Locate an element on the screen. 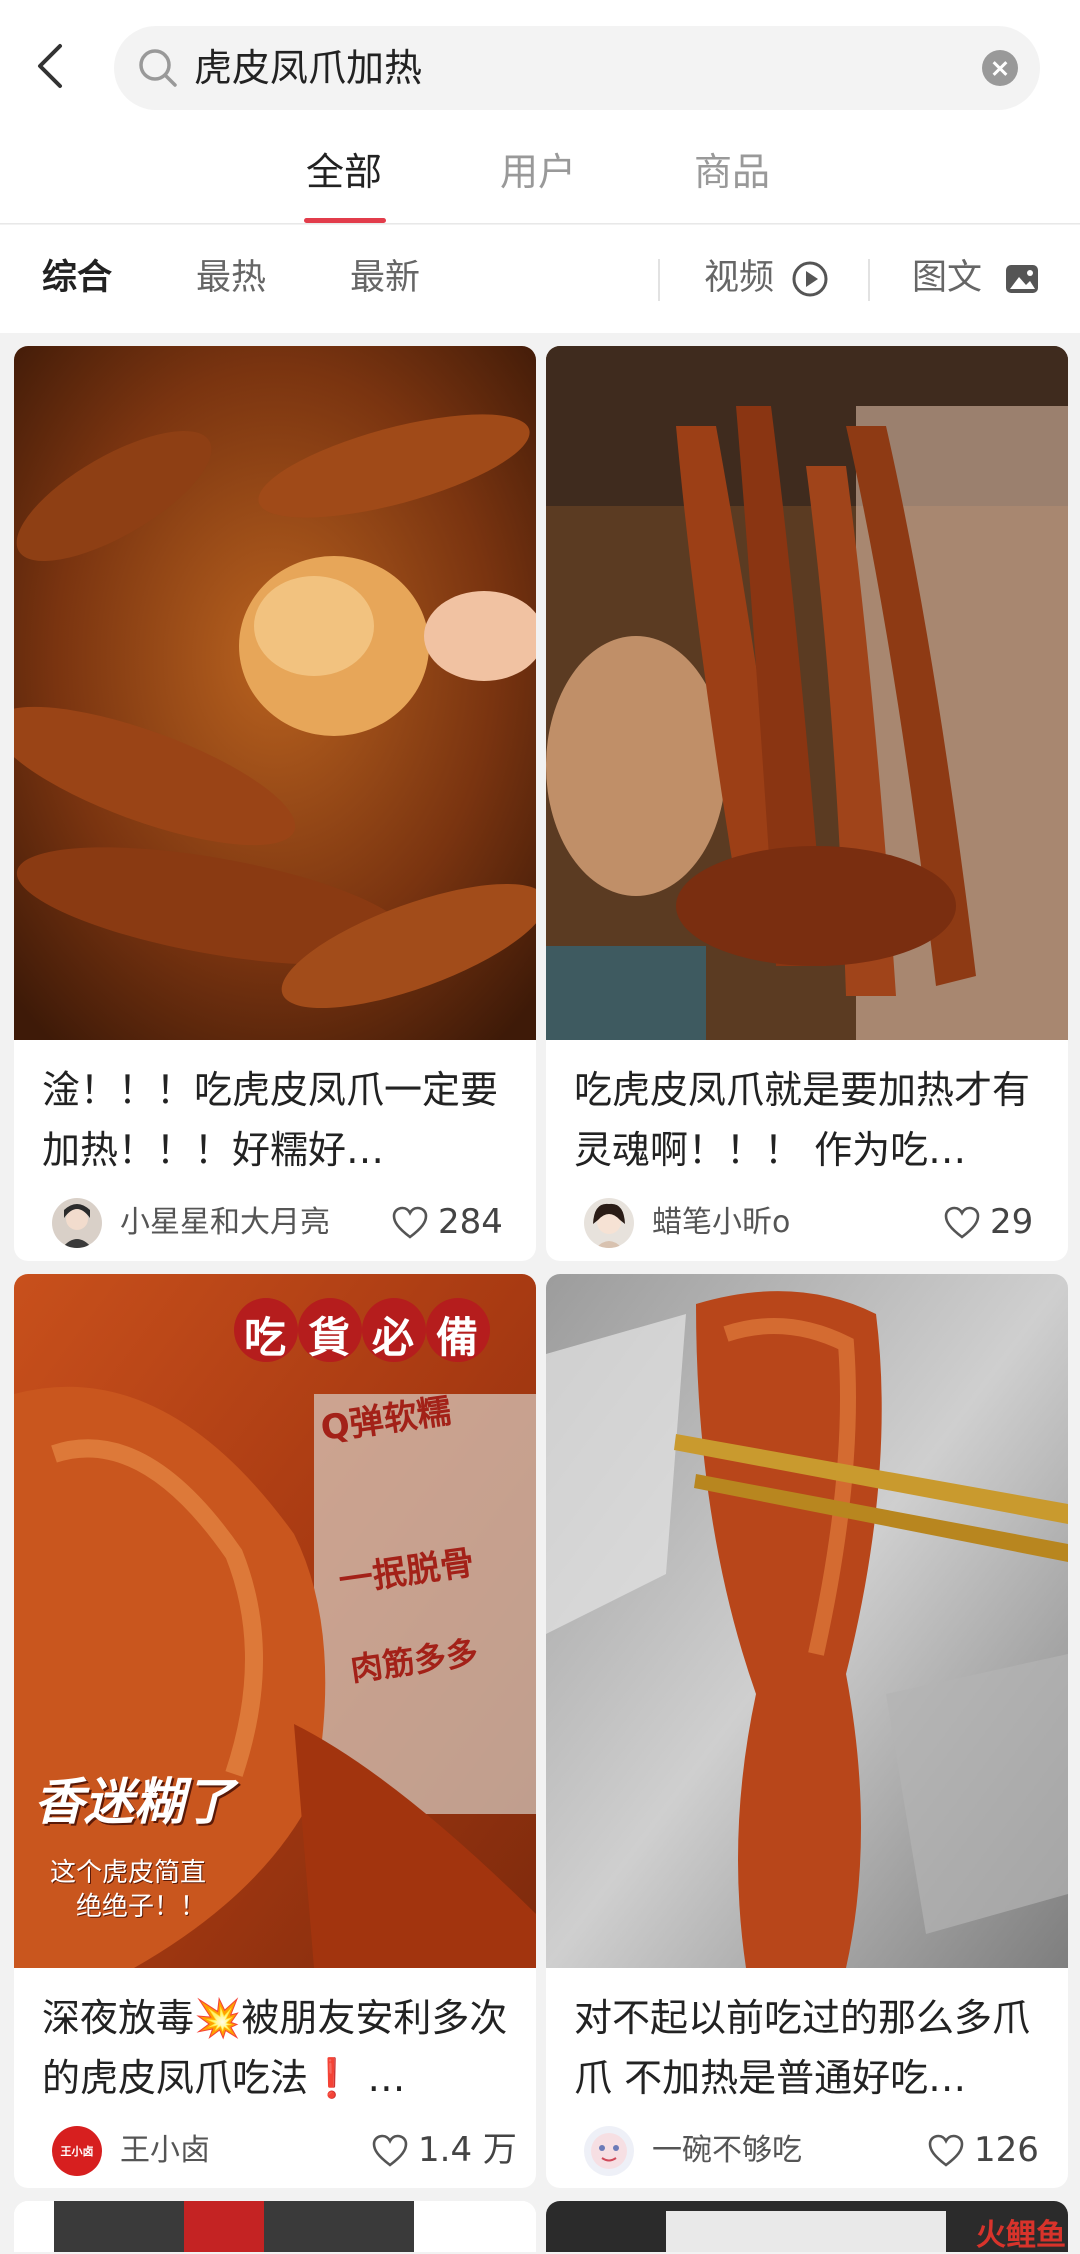 This screenshot has width=1080, height=2254. tab-users: 用户 is located at coordinates (538, 172).